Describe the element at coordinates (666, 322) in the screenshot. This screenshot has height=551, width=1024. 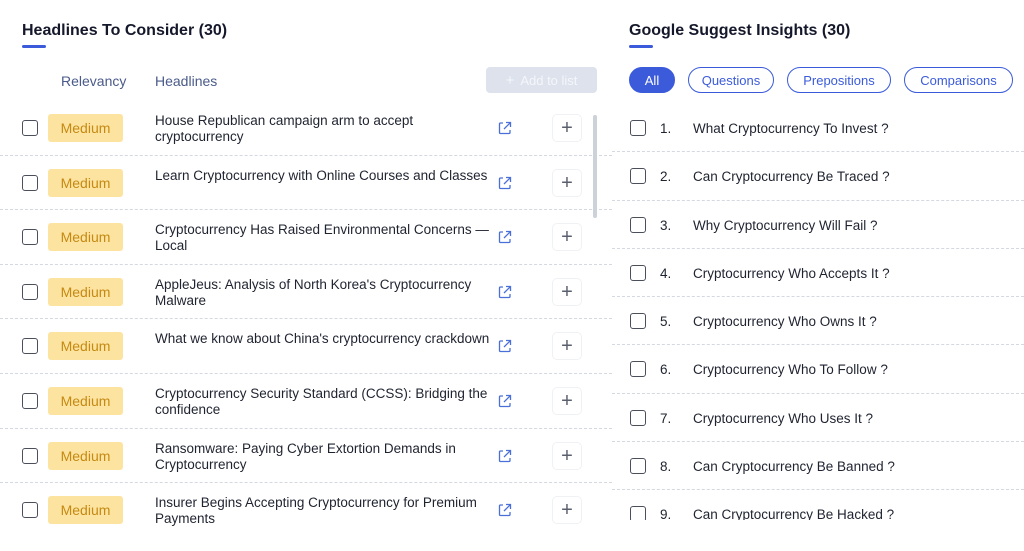
I see `suggestion-number: 5.` at that location.